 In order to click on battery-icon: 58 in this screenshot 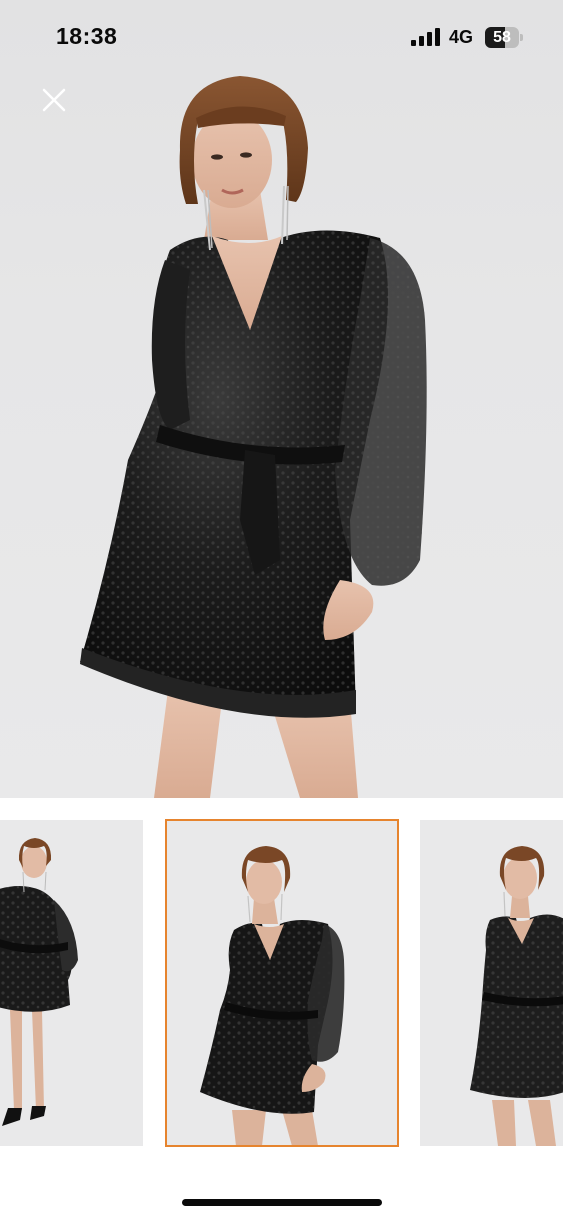, I will do `click(504, 37)`.